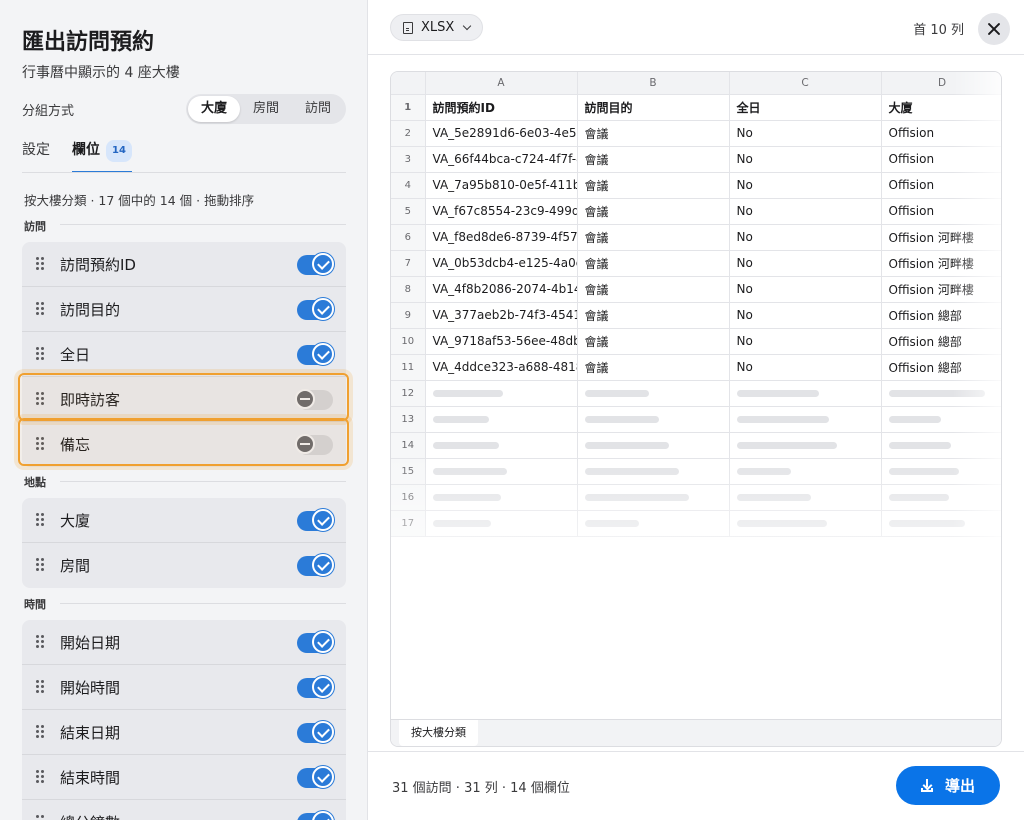 Image resolution: width=1024 pixels, height=820 pixels. Describe the element at coordinates (184, 520) in the screenshot. I see `field-row-building: 大廈` at that location.